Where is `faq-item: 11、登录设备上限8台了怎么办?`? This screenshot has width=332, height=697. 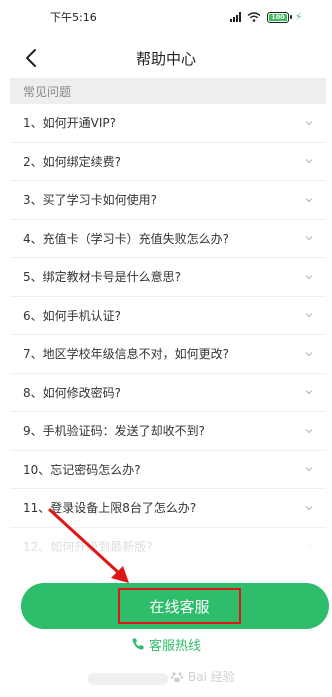 faq-item: 11、登录设备上限8台了怎么办? is located at coordinates (168, 508).